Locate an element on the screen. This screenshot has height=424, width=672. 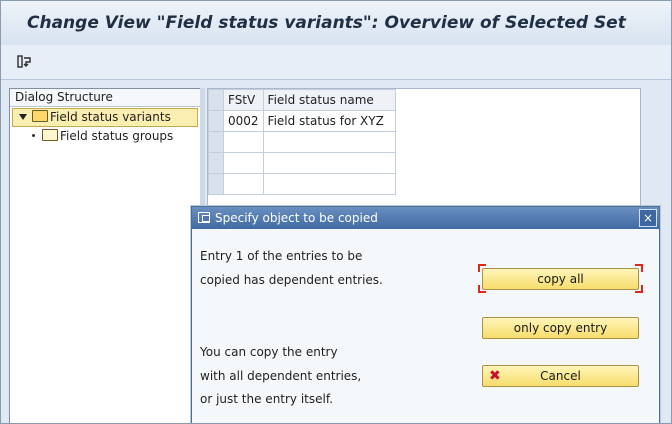
column-header-field-status-name: Field status name is located at coordinates (329, 100).